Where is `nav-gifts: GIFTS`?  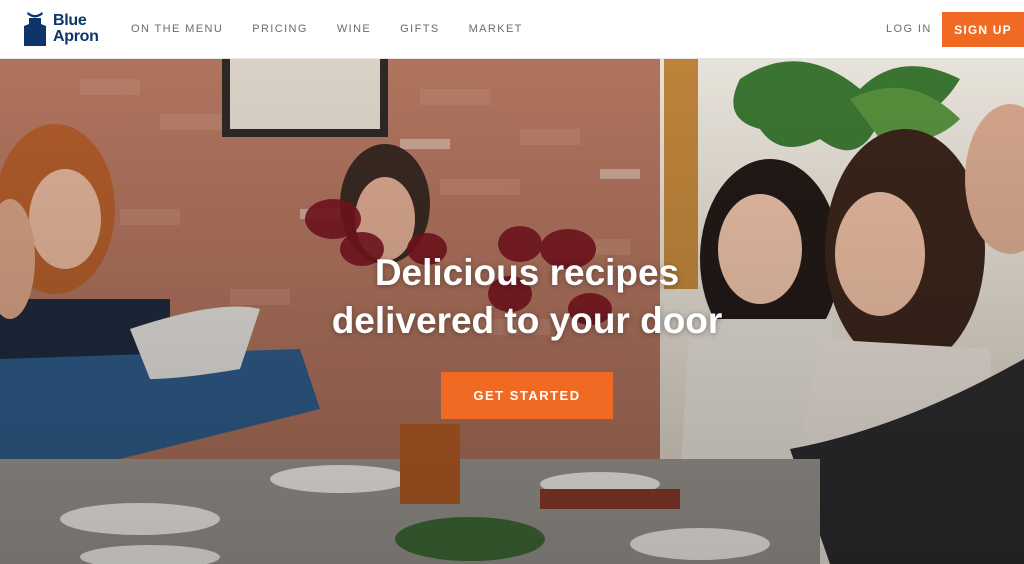
nav-gifts: GIFTS is located at coordinates (419, 29).